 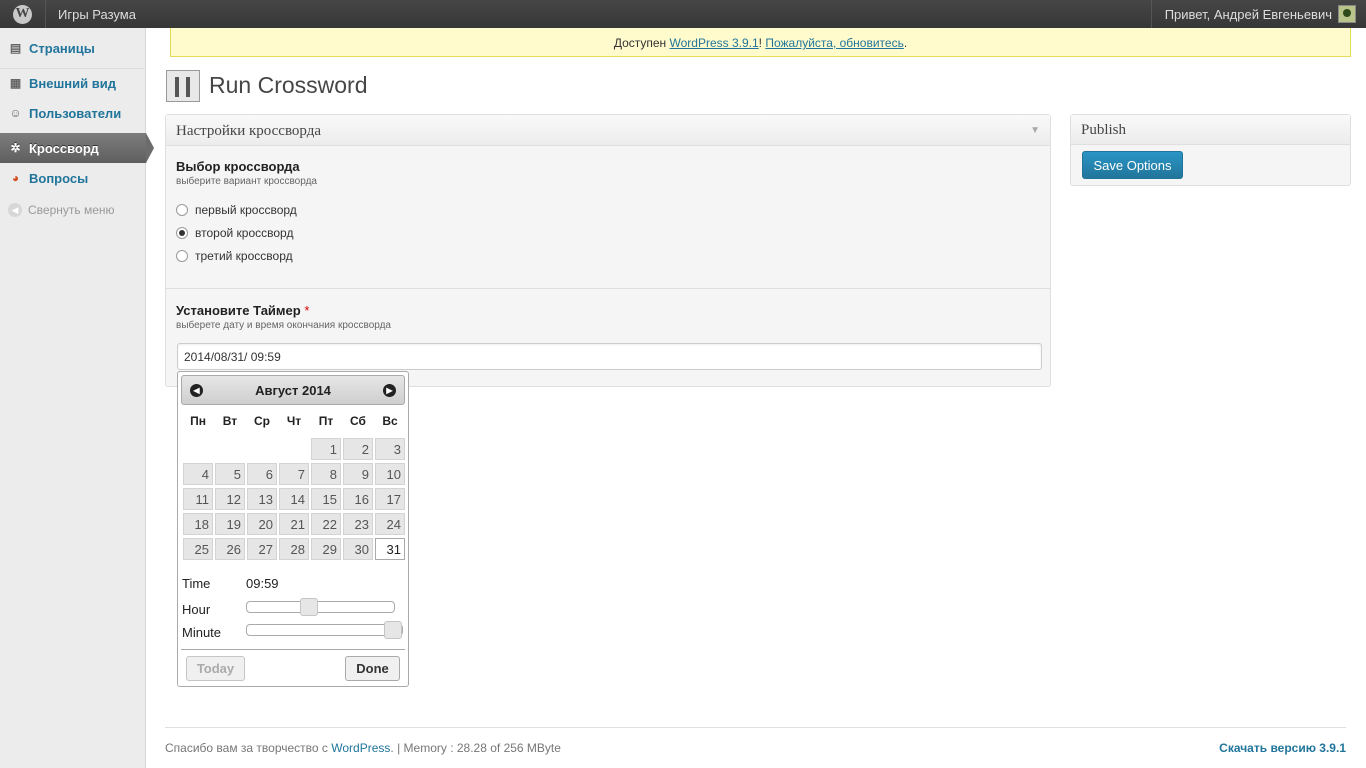 I want to click on weekday-label: Пт, so click(x=326, y=421).